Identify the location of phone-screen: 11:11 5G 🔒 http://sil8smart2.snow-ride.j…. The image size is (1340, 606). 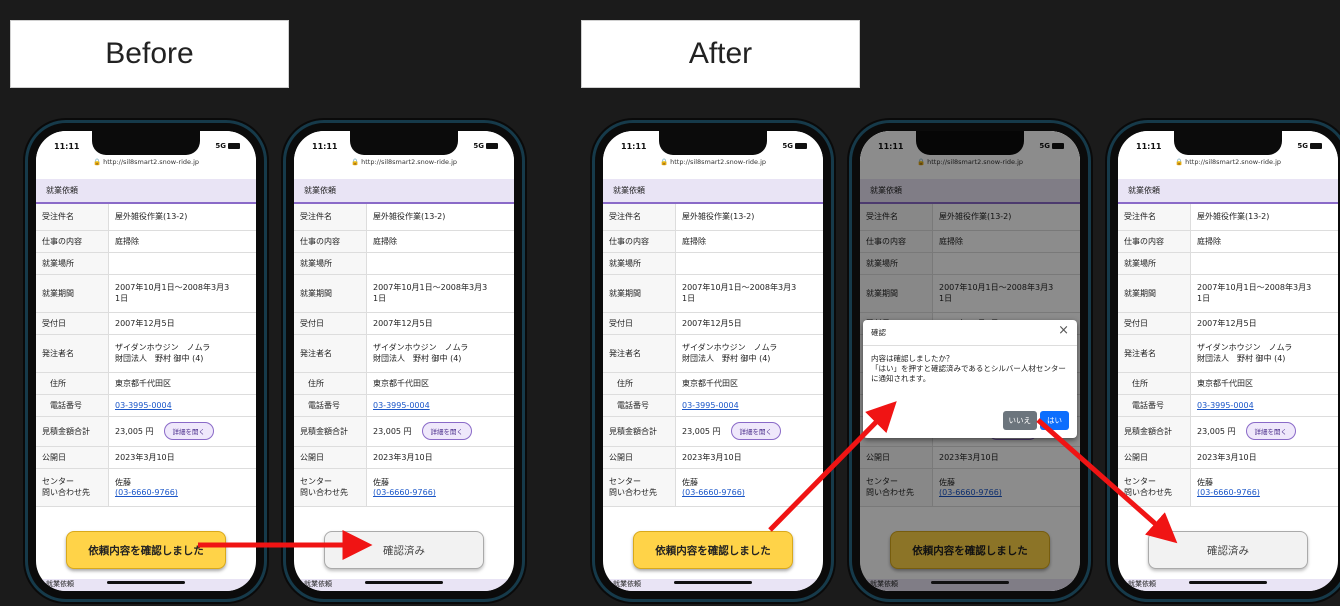
(713, 361).